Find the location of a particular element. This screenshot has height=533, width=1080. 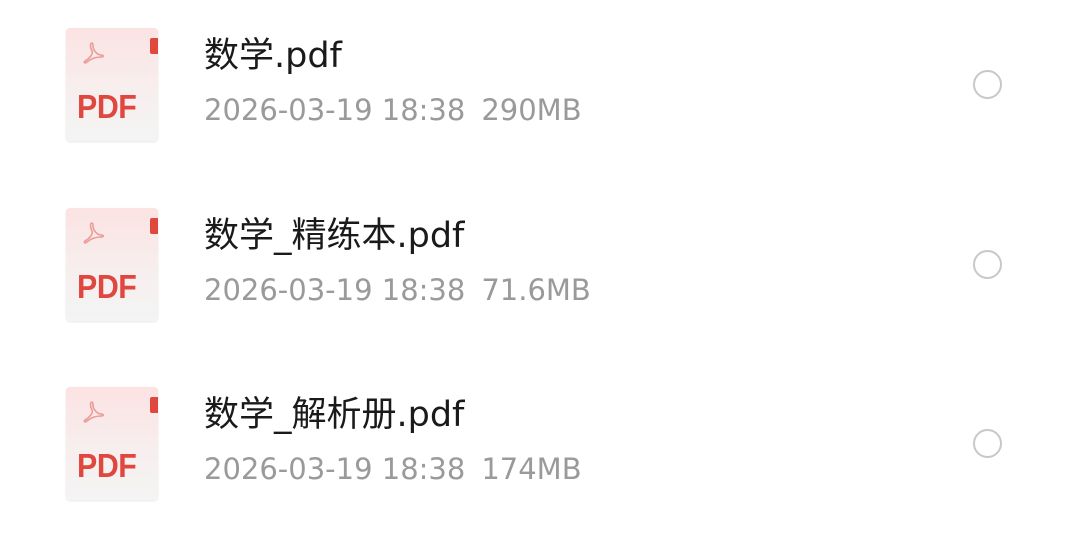

file-meta: 2026-03-19 18:38 290MB is located at coordinates (393, 110).